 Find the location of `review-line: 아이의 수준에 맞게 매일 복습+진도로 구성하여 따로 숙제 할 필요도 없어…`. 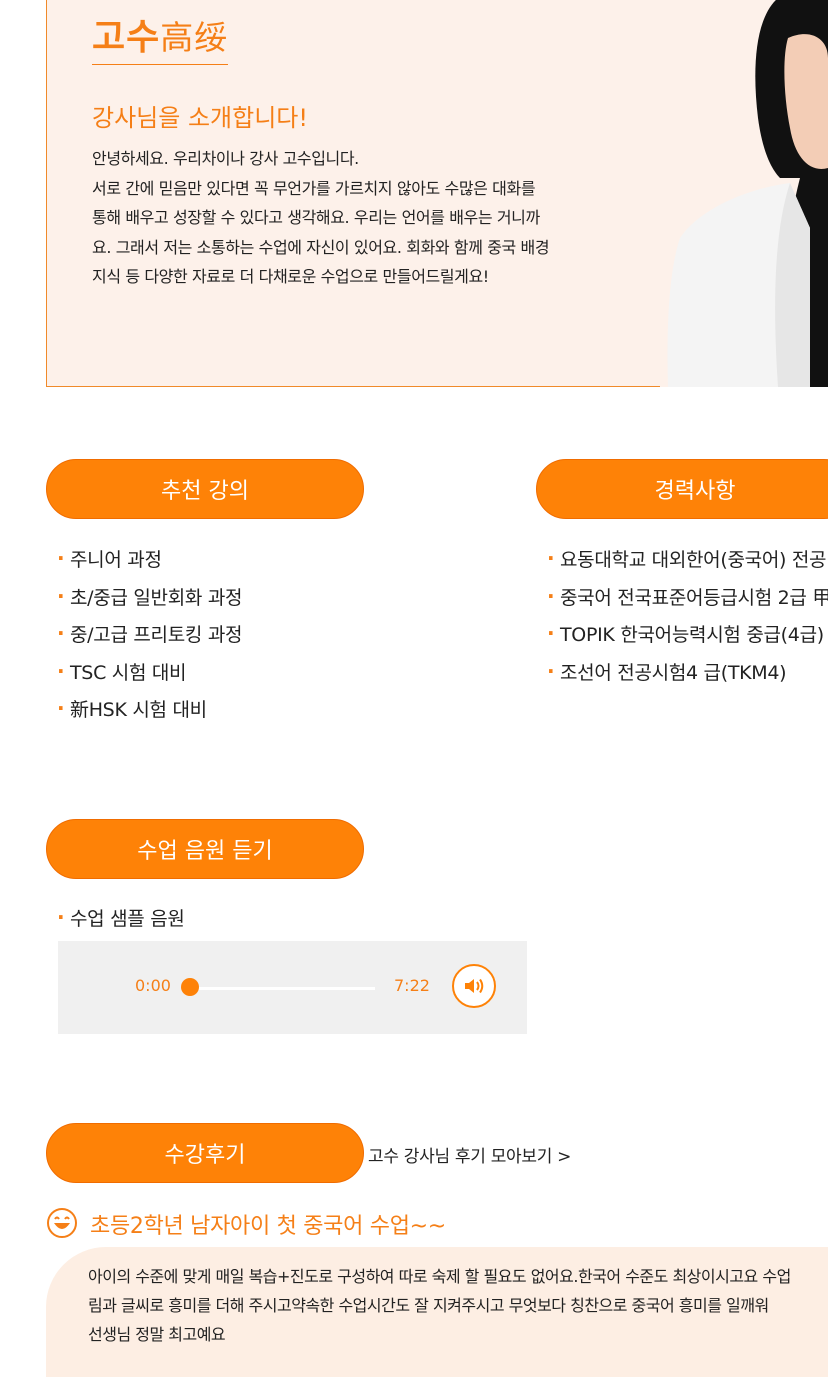

review-line: 아이의 수준에 맞게 매일 복습+진도로 구성하여 따로 숙제 할 필요도 없어… is located at coordinates (439, 1276).